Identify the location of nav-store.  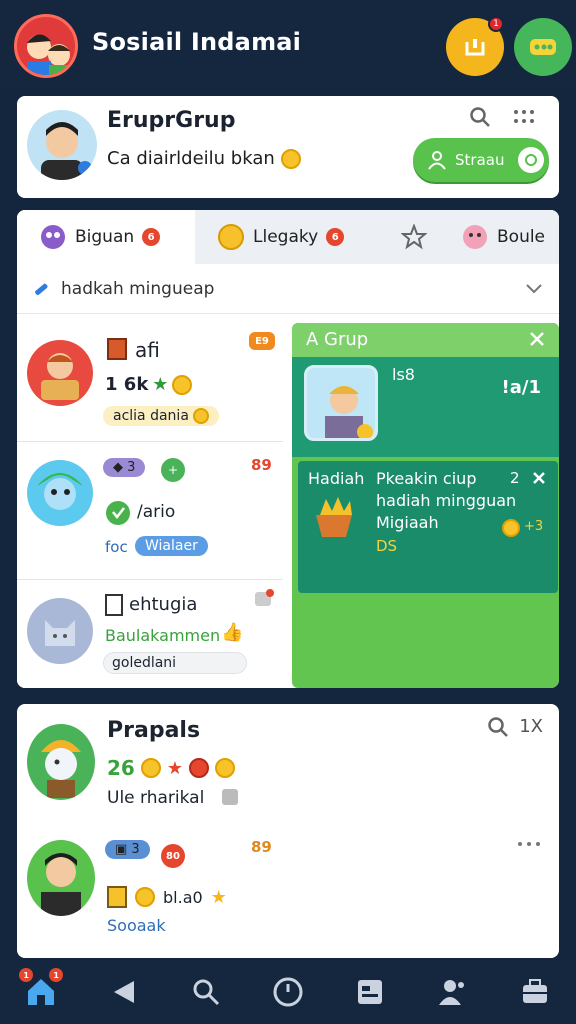
(535, 992).